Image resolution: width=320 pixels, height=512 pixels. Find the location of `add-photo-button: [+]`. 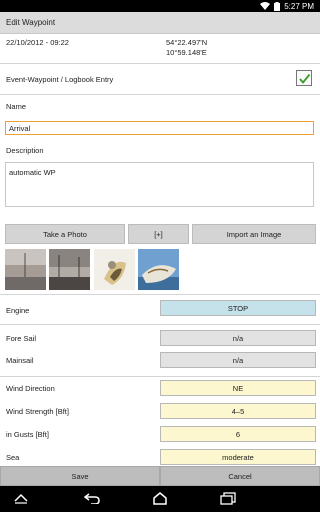

add-photo-button: [+] is located at coordinates (158, 234).